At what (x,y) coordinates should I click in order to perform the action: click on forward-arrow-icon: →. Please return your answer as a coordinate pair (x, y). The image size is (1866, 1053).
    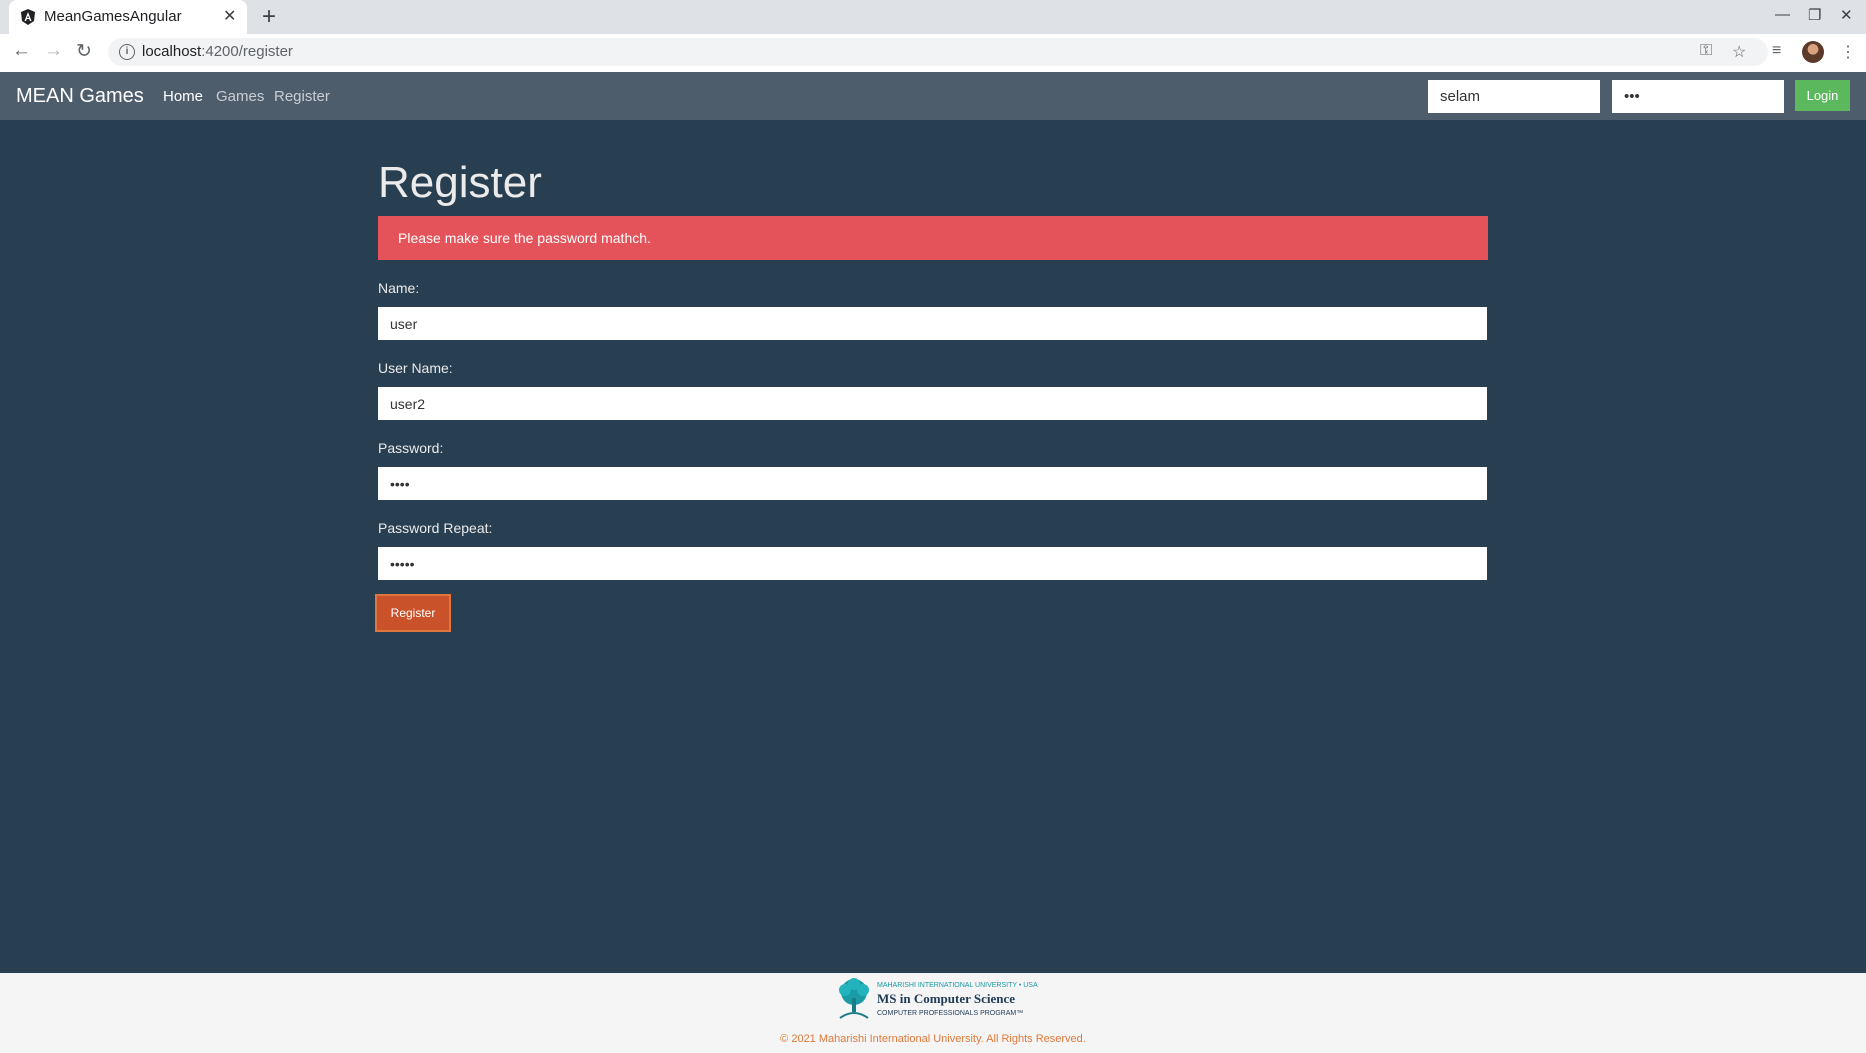
    Looking at the image, I should click on (53, 51).